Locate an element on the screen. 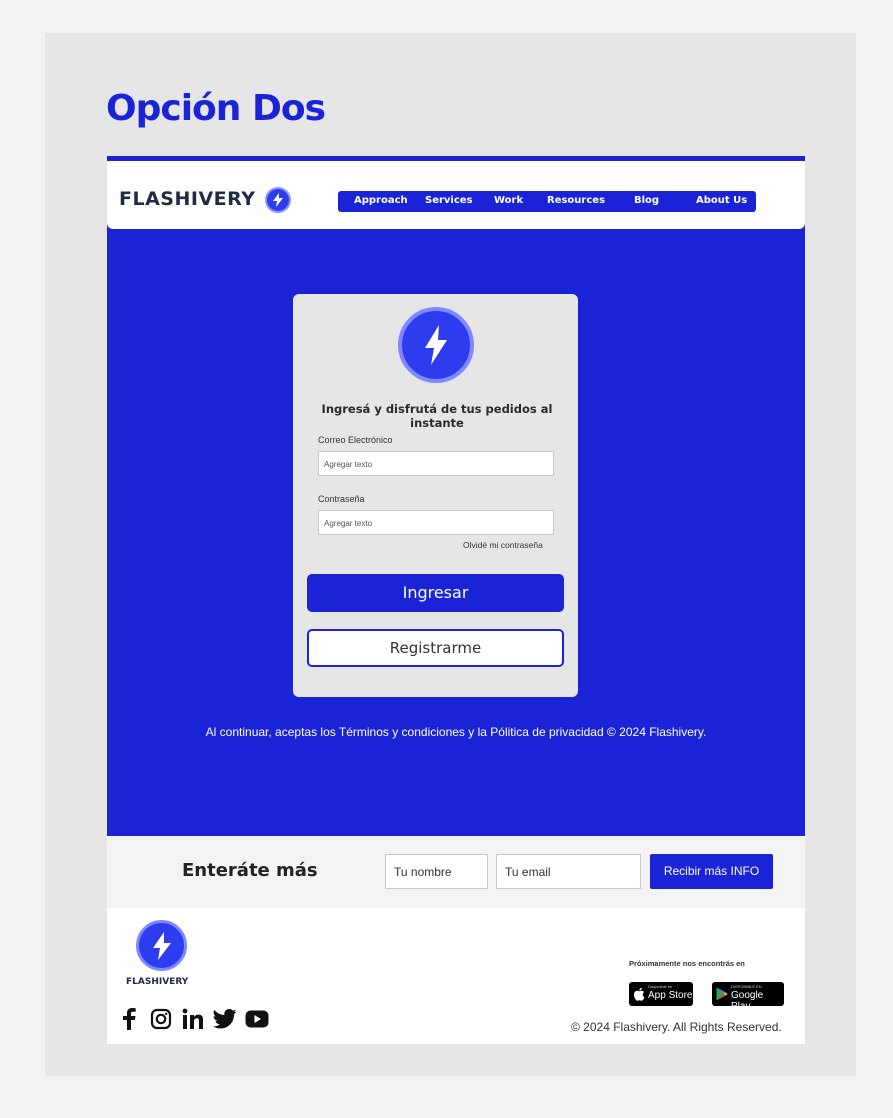  facebook-icon is located at coordinates (129, 1019).